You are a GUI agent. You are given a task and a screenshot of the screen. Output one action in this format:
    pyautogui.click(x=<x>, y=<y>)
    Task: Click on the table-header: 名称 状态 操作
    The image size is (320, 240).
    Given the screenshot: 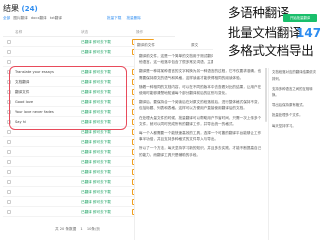 What is the action you would take?
    pyautogui.click(x=89, y=32)
    